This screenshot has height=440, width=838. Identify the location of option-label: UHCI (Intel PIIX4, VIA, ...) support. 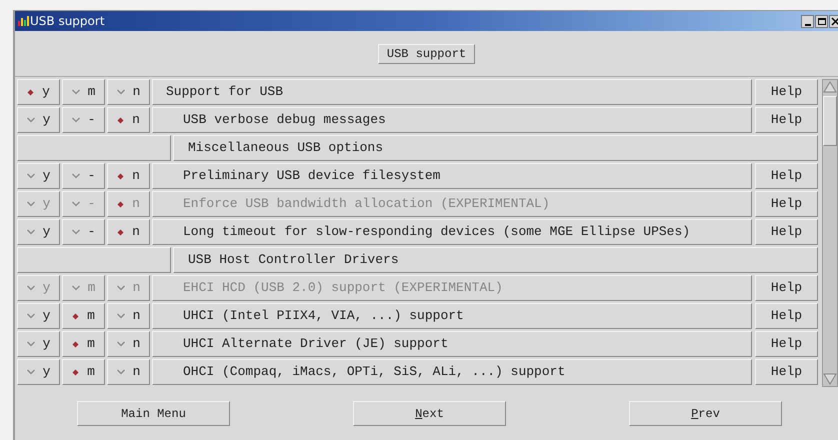
(452, 316).